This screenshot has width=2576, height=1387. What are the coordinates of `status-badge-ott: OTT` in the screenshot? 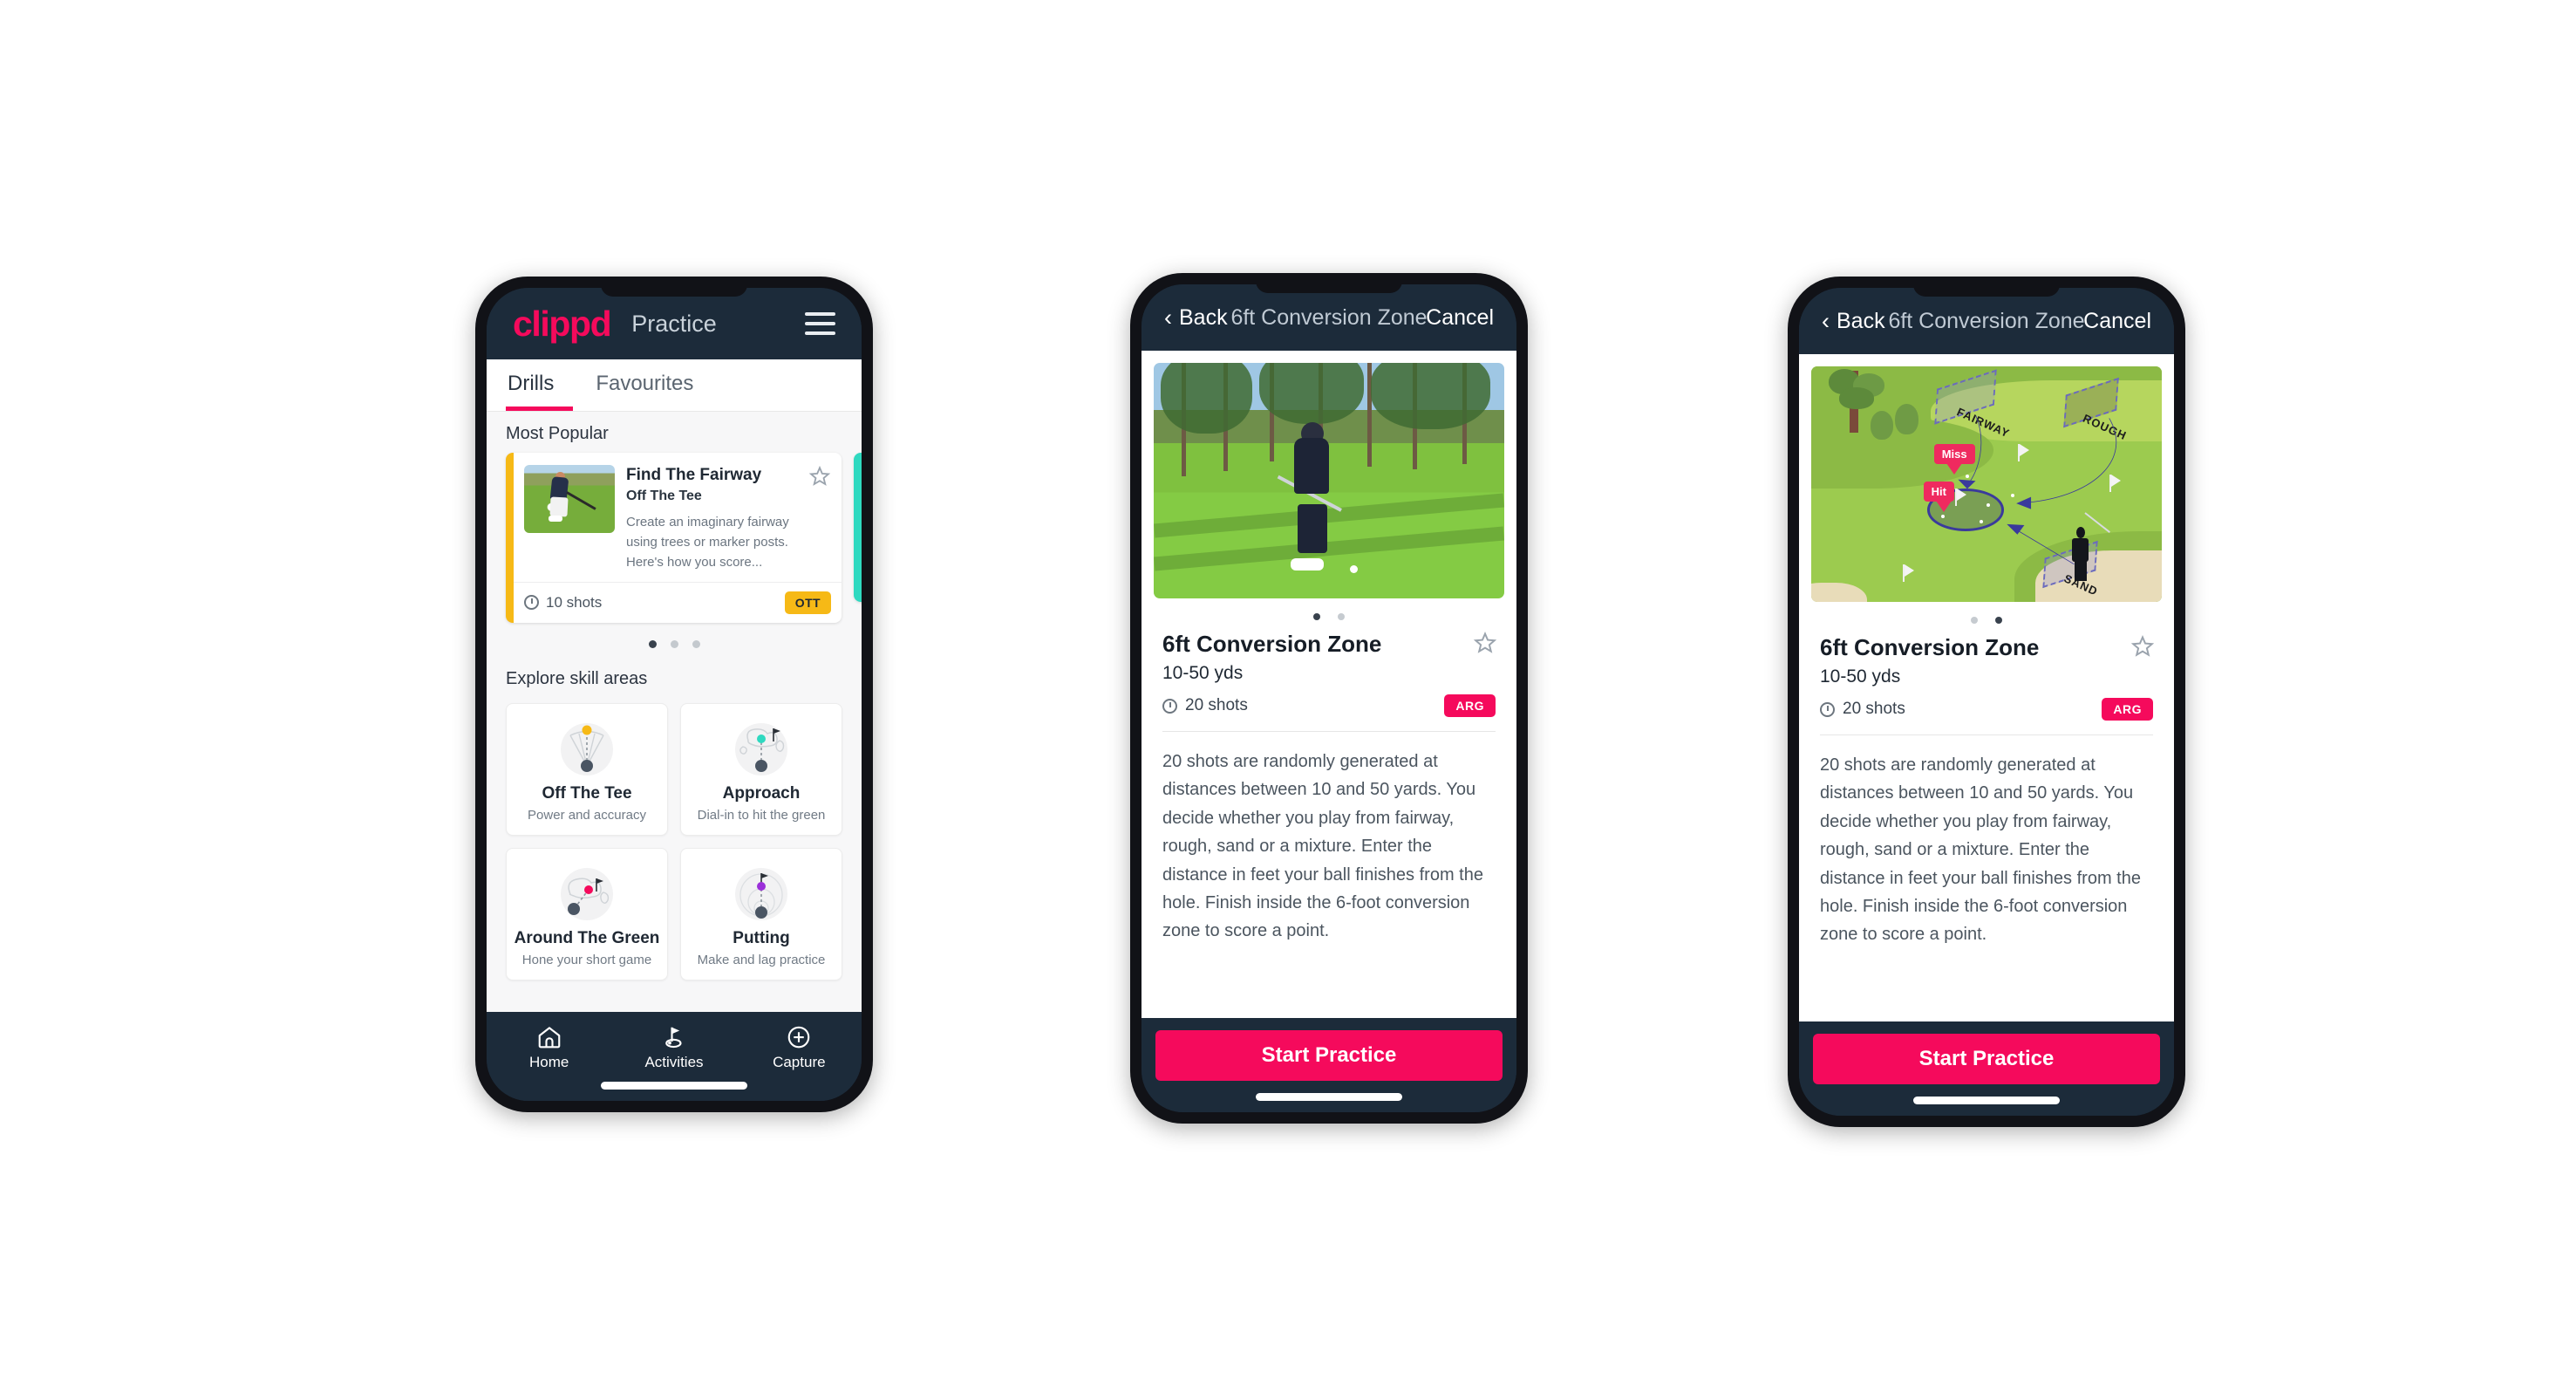 It's located at (807, 602).